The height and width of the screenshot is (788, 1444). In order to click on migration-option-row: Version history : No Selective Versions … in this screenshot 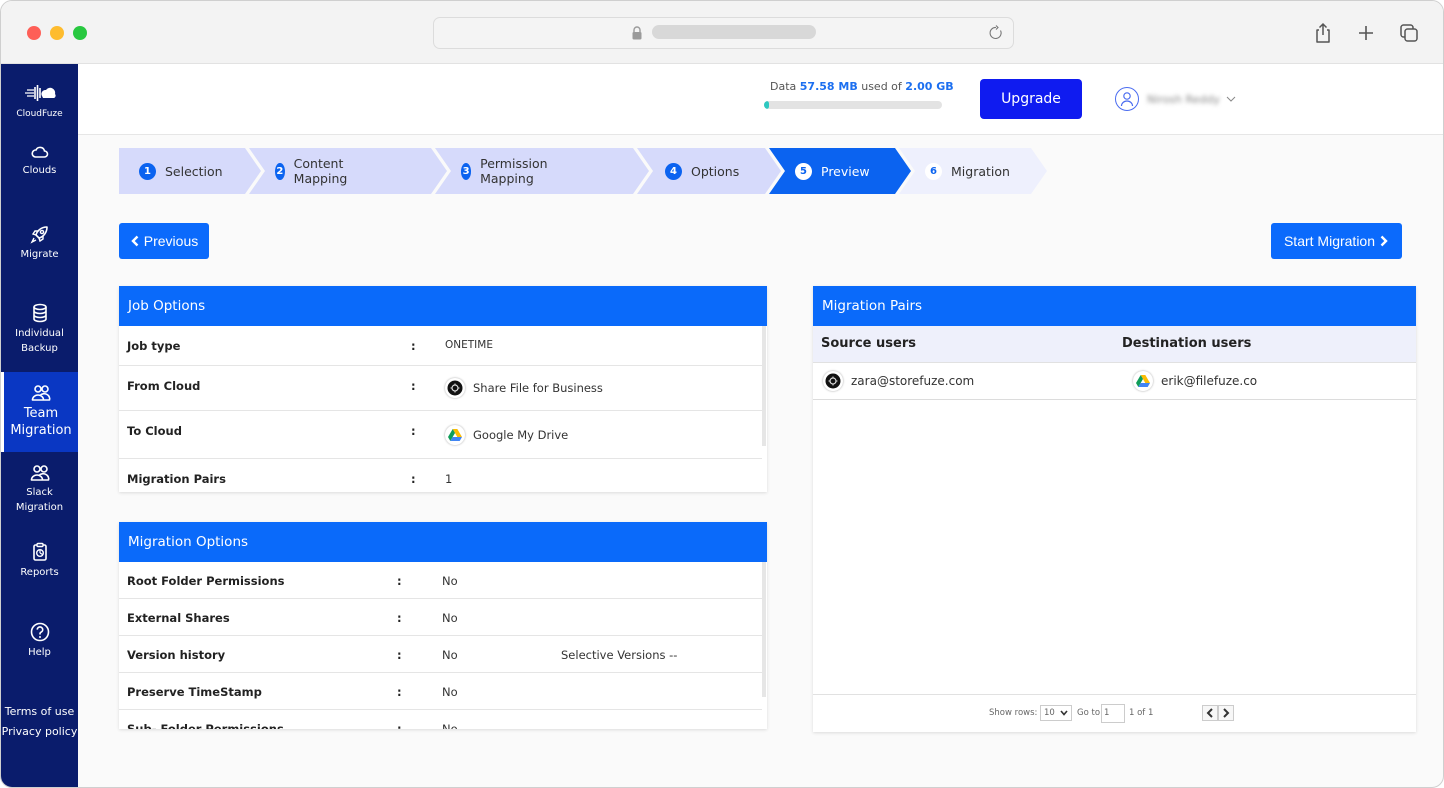, I will do `click(440, 654)`.